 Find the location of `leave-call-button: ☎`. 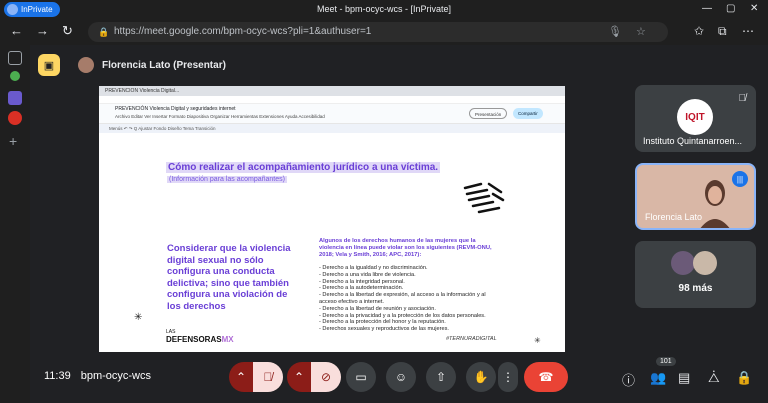

leave-call-button: ☎ is located at coordinates (546, 377).